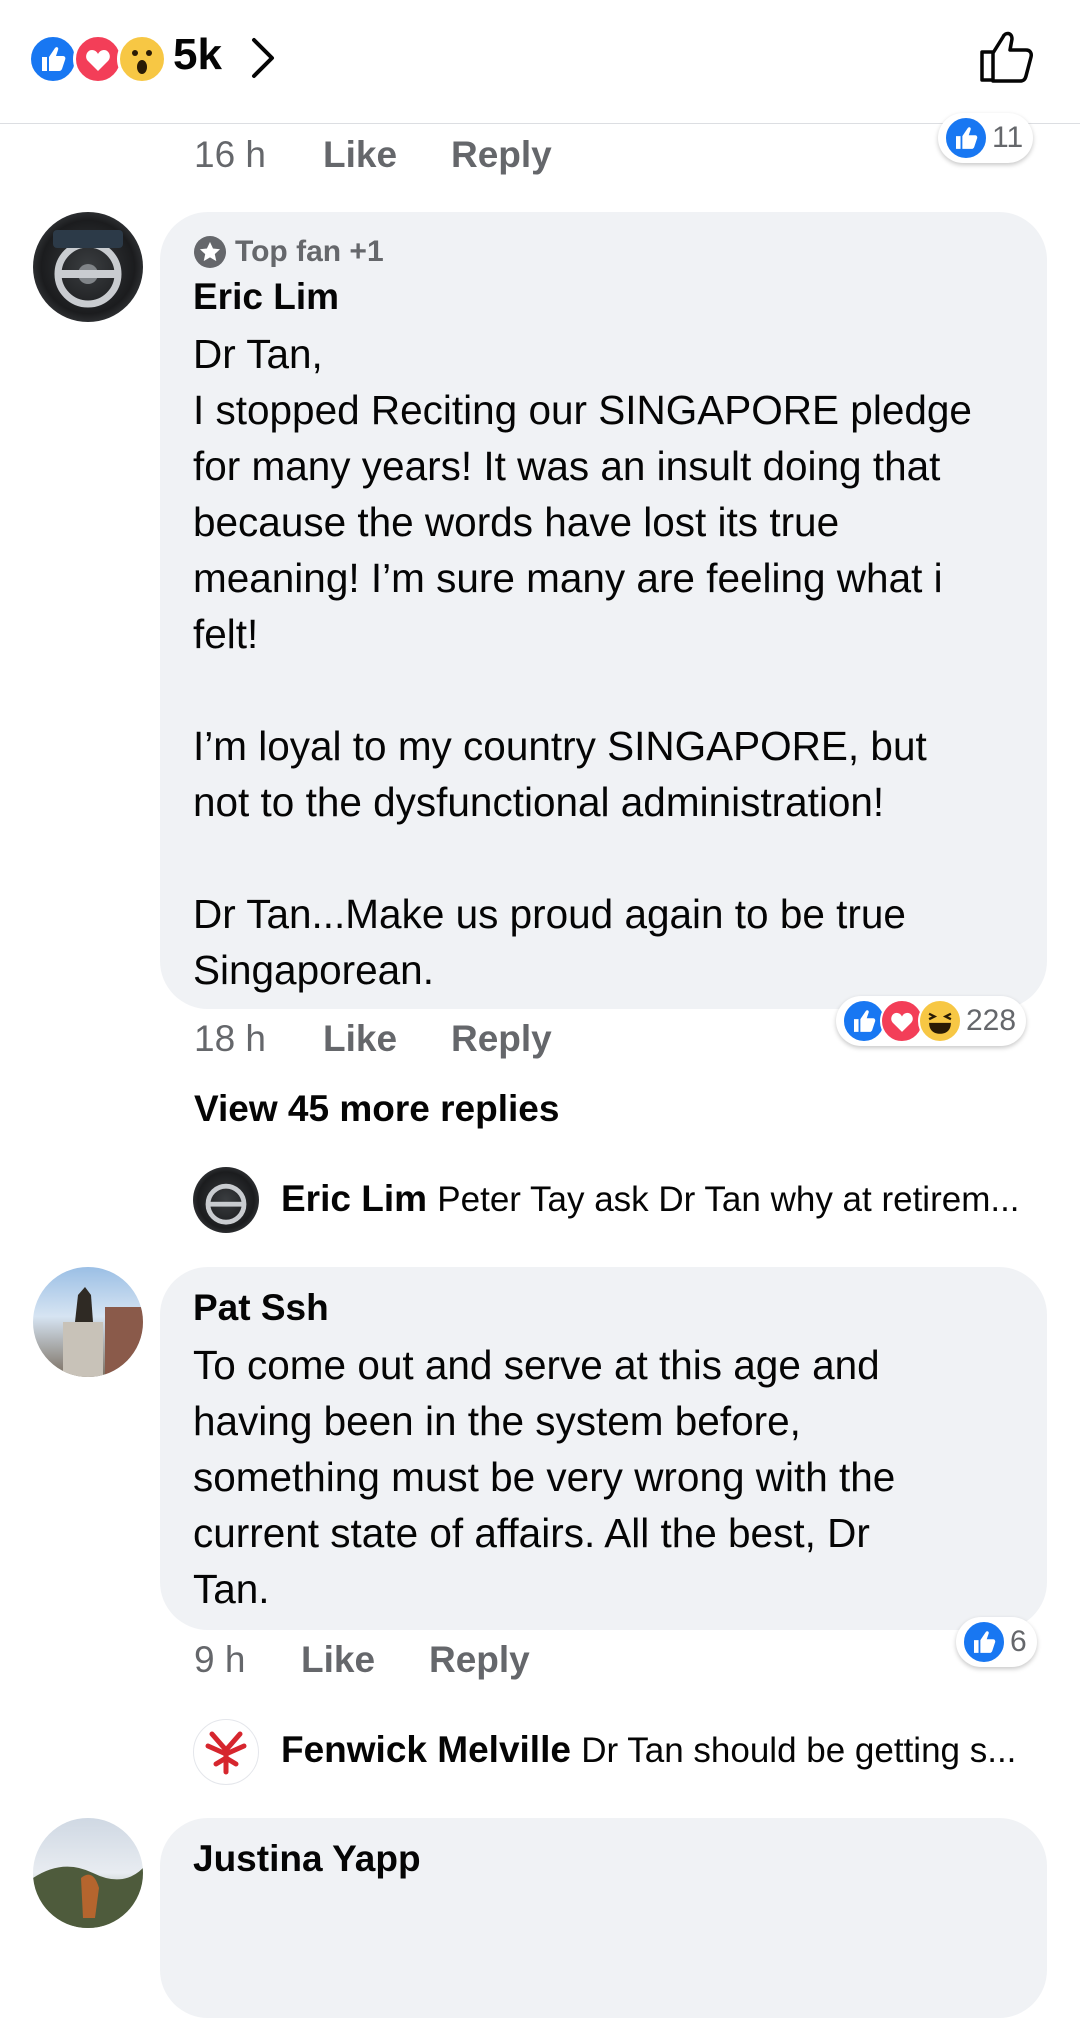 This screenshot has height=2018, width=1080. What do you see at coordinates (230, 1038) in the screenshot?
I see `comment-time: 18 h` at bounding box center [230, 1038].